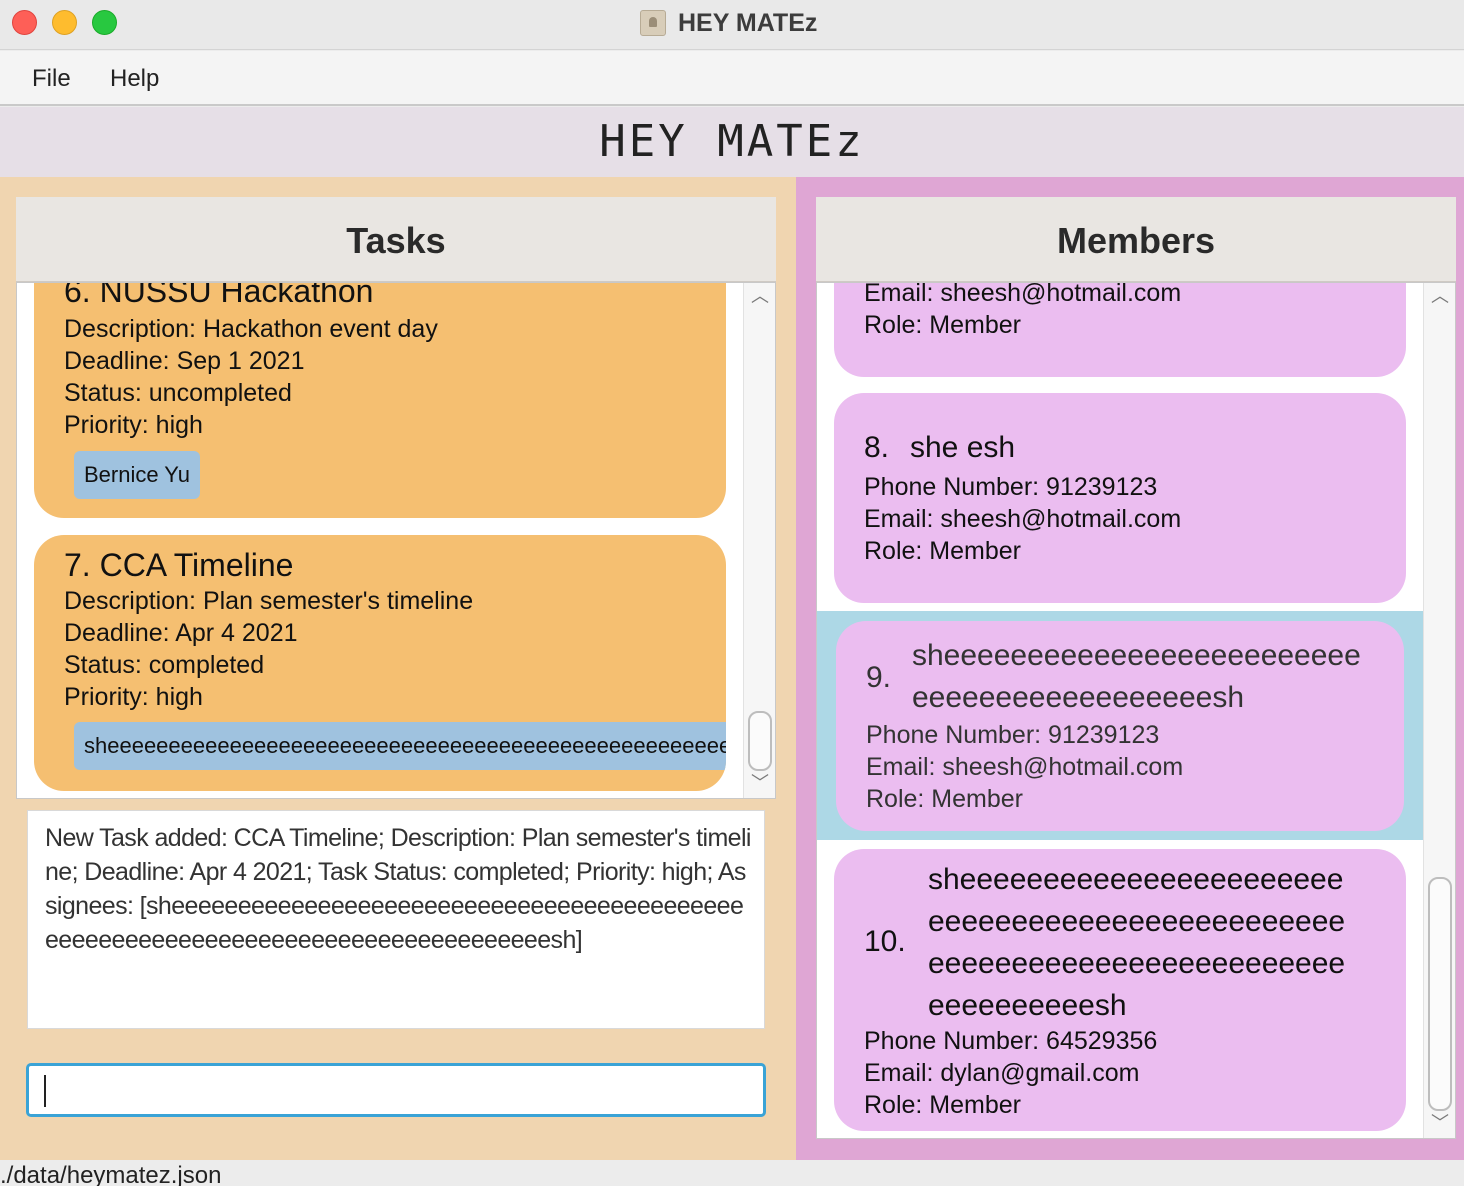 The width and height of the screenshot is (1464, 1186). Describe the element at coordinates (885, 941) in the screenshot. I see `member-index: 10.` at that location.